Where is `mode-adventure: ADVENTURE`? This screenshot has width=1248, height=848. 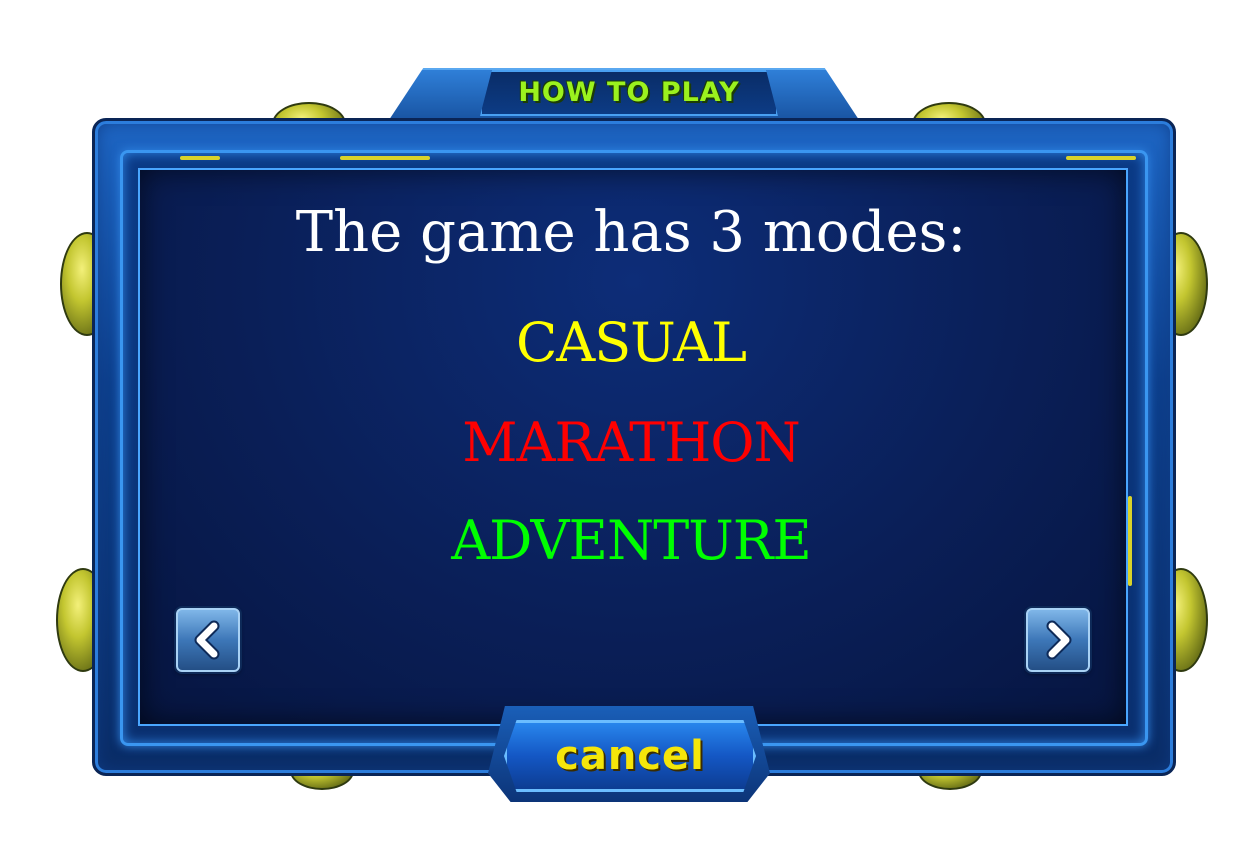 mode-adventure: ADVENTURE is located at coordinates (631, 540).